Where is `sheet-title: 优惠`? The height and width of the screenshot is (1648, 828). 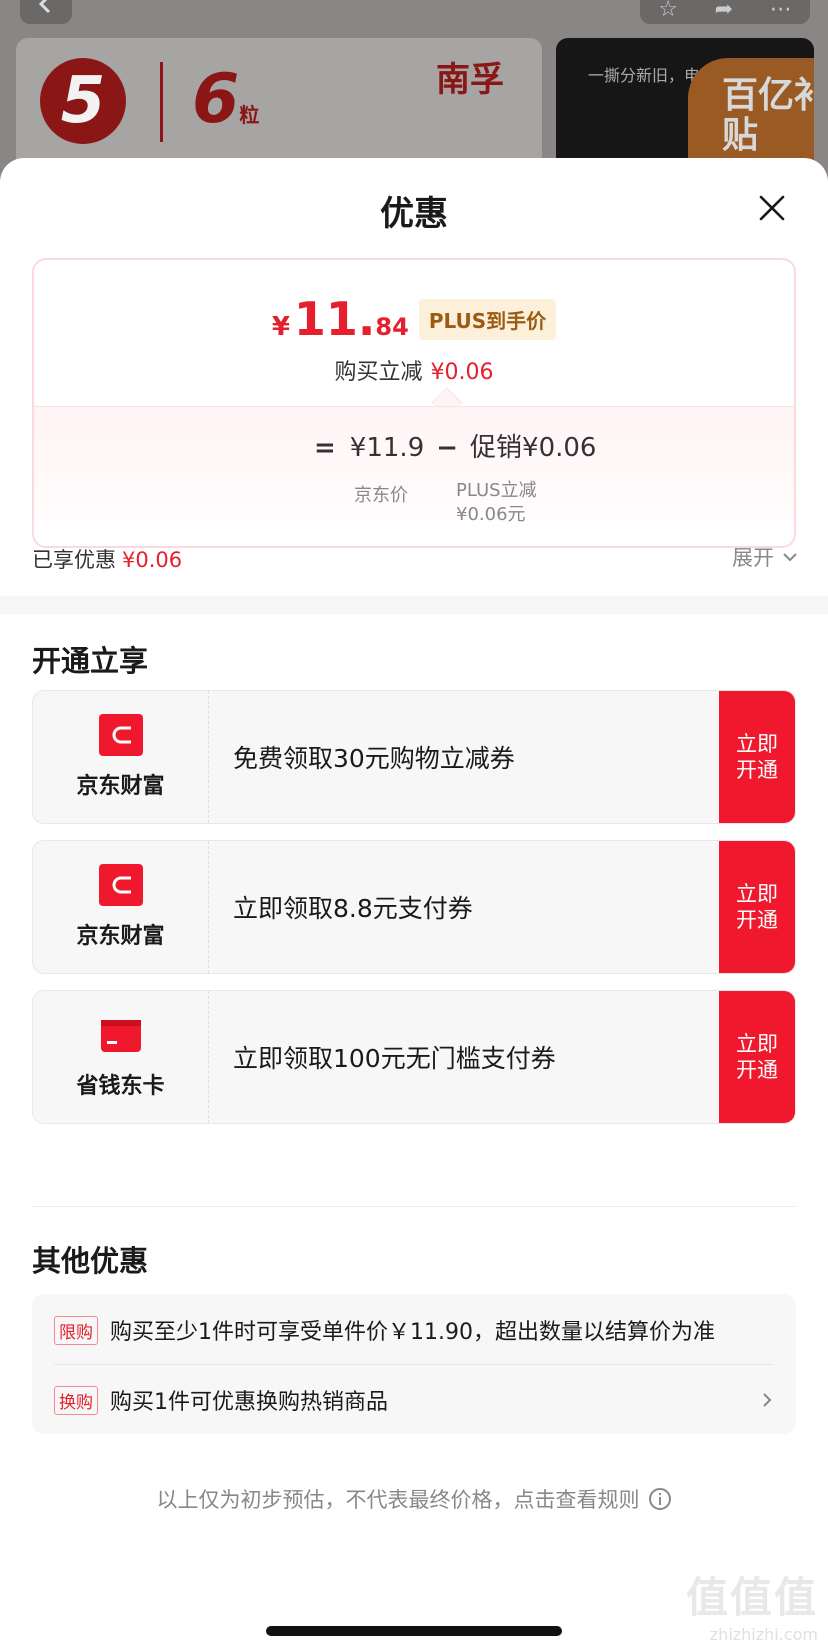
sheet-title: 优惠 is located at coordinates (414, 214).